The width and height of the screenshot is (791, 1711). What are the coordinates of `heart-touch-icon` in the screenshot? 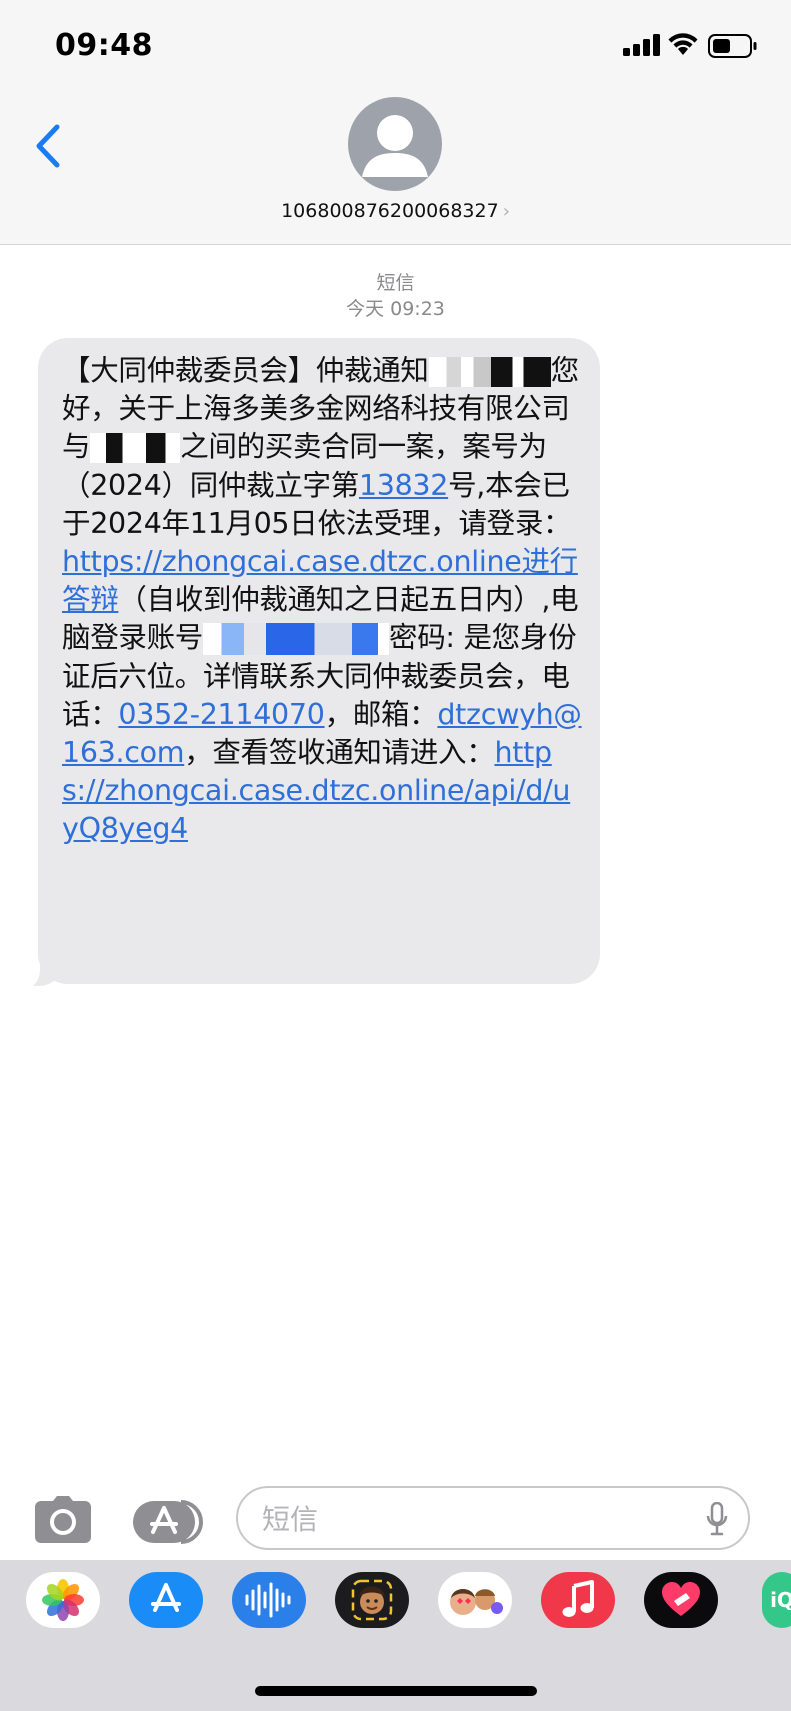 It's located at (681, 1599).